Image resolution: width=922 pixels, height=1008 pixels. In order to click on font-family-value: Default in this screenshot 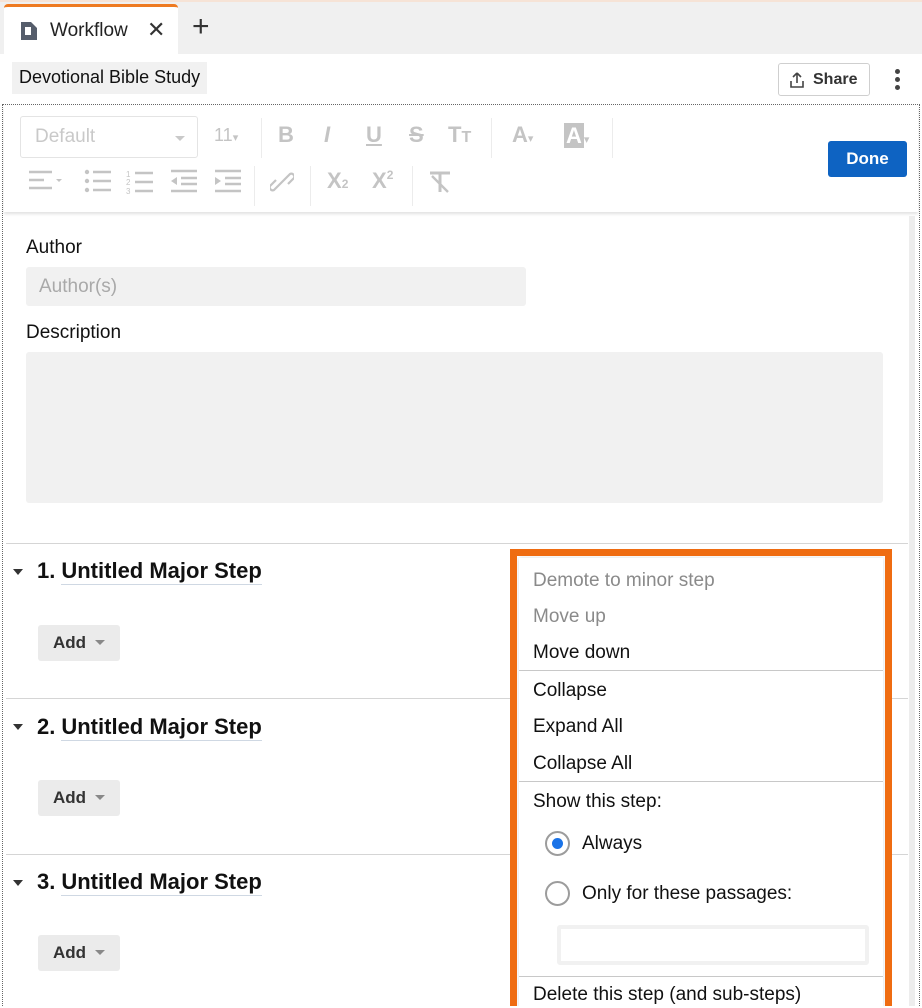, I will do `click(65, 136)`.